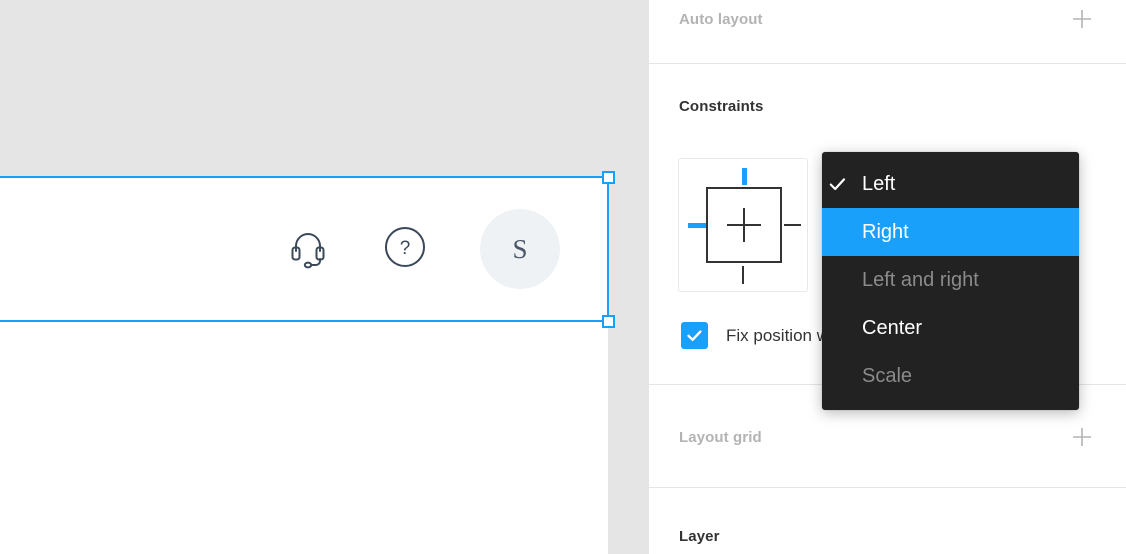 The image size is (1126, 554). Describe the element at coordinates (608, 177) in the screenshot. I see `selection-handle-top-right` at that location.